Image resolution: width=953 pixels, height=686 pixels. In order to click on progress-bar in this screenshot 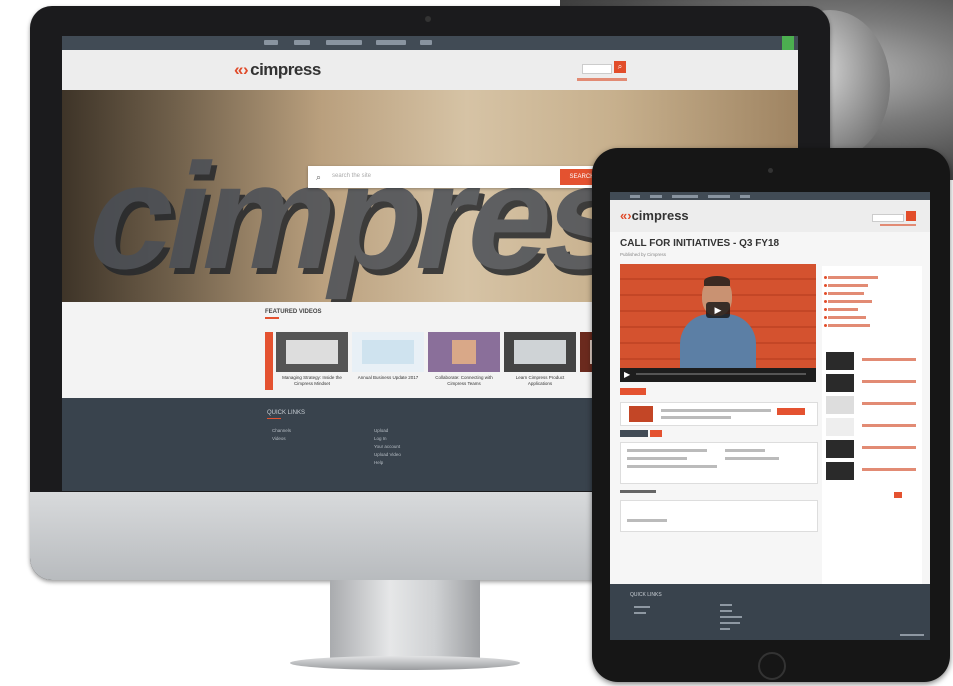, I will do `click(721, 374)`.